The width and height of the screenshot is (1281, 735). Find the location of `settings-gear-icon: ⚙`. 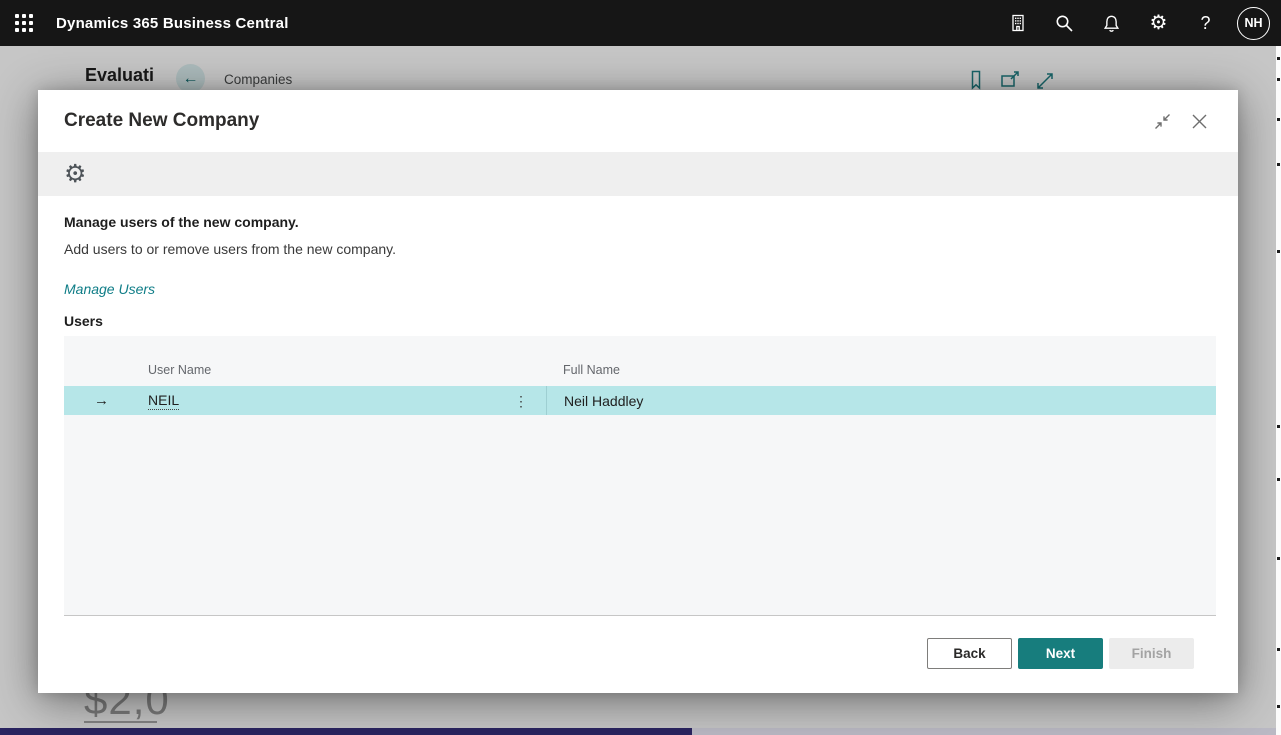

settings-gear-icon: ⚙ is located at coordinates (1158, 23).